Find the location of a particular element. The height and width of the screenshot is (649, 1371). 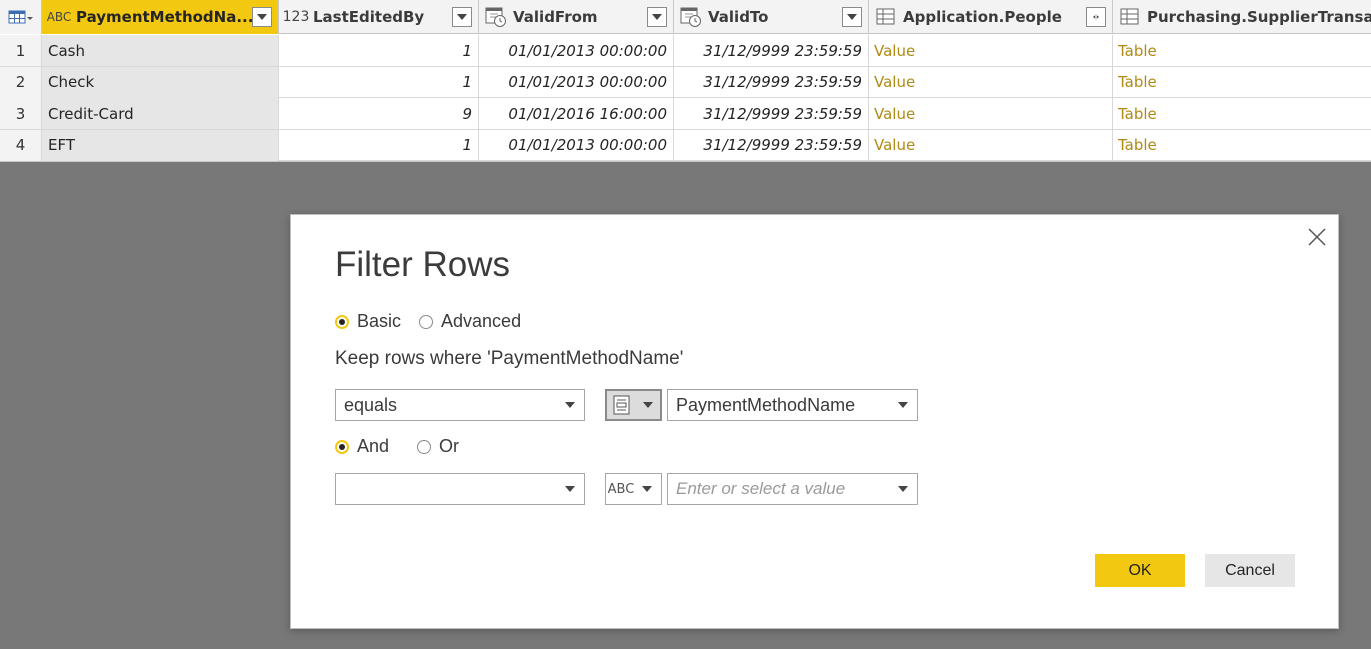

or-radio: Or is located at coordinates (438, 446).